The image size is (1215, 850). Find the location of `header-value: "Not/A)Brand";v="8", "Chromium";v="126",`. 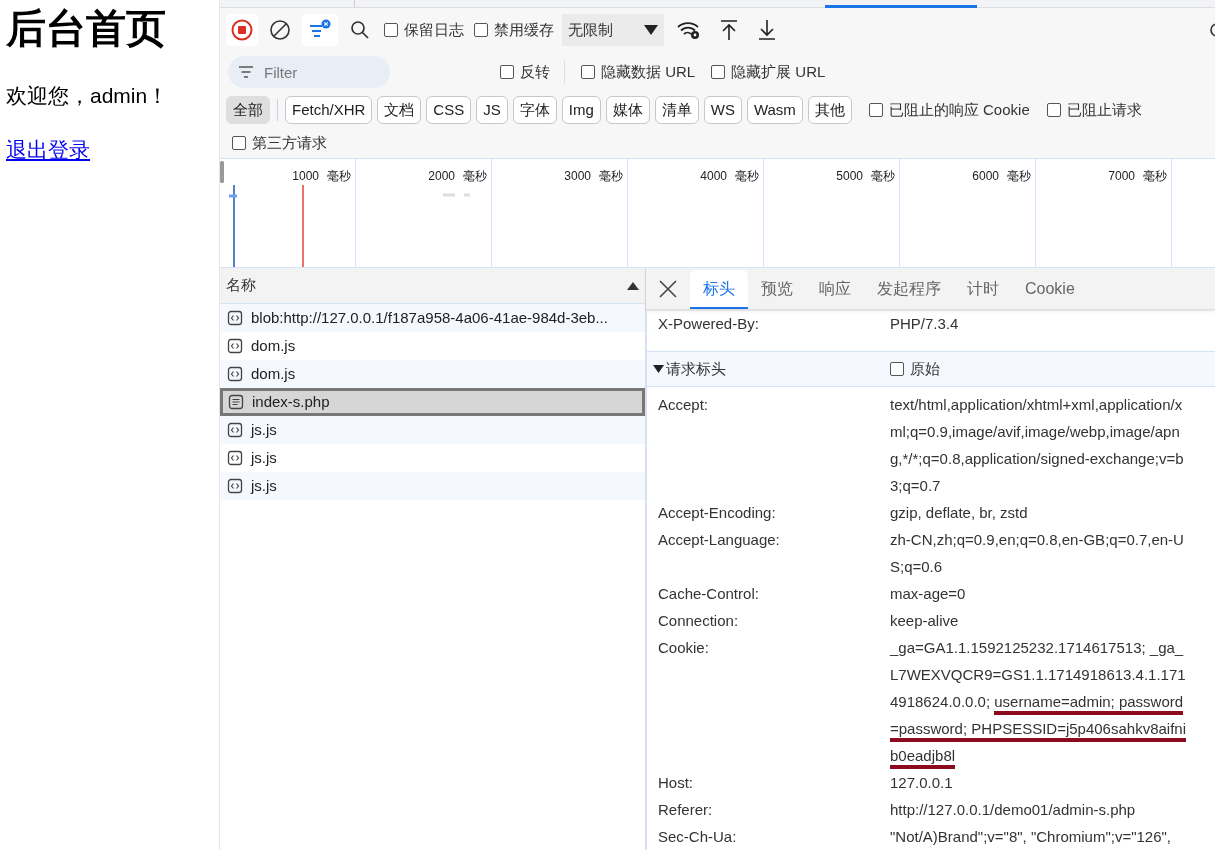

header-value: "Not/A)Brand";v="8", "Chromium";v="126", is located at coordinates (1031, 837).